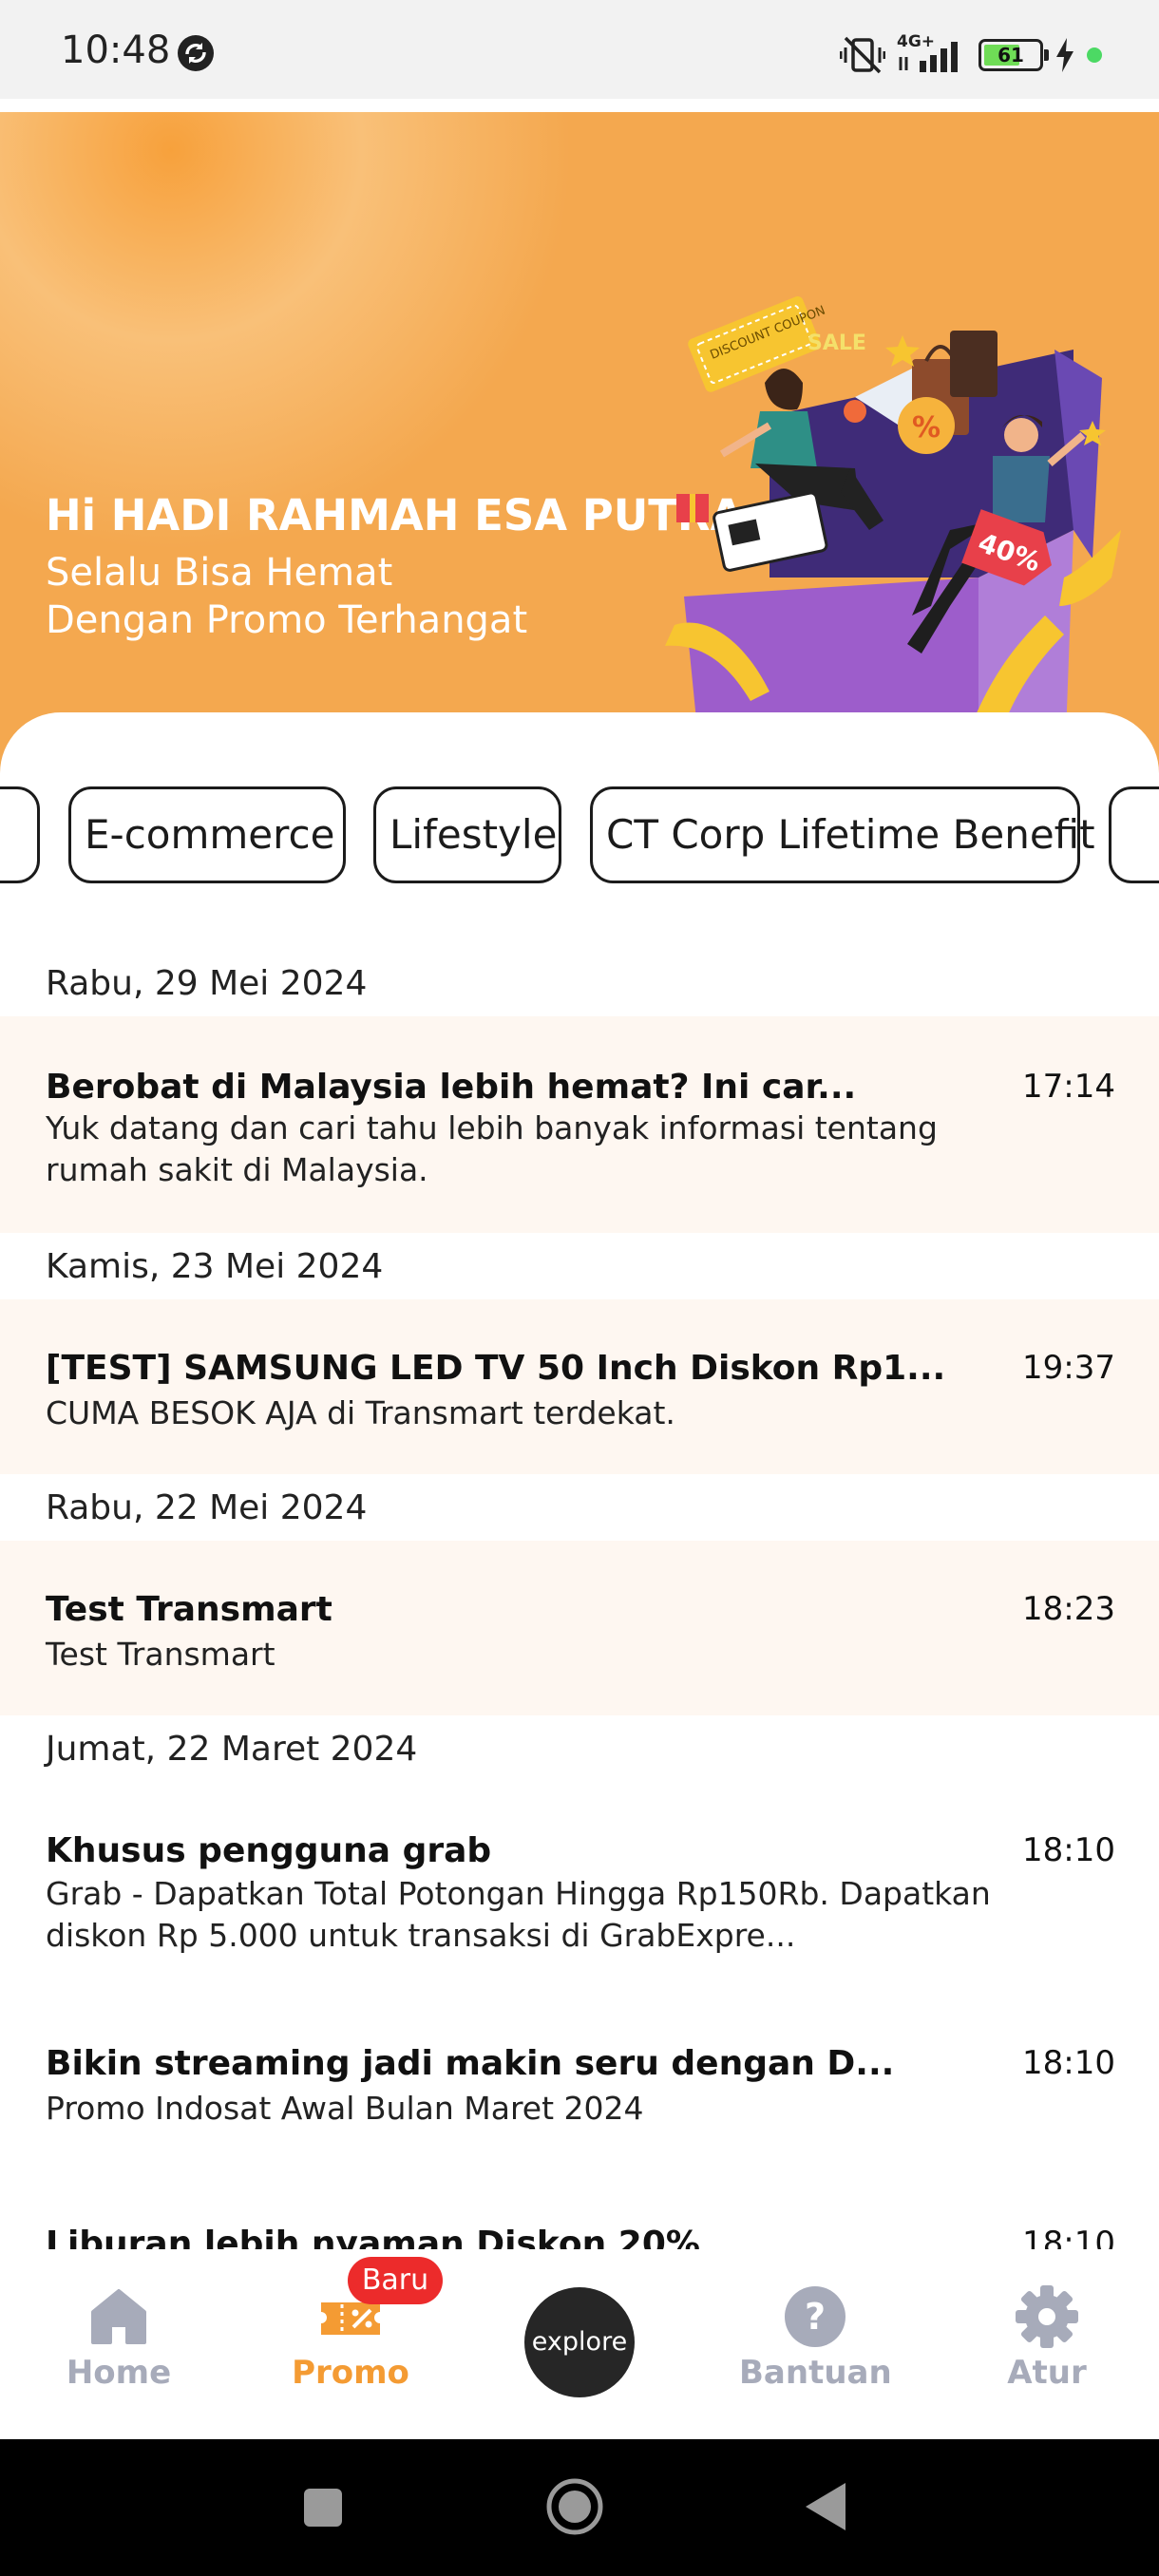 The height and width of the screenshot is (2576, 1159). I want to click on notification-time: 19:37, so click(1068, 1368).